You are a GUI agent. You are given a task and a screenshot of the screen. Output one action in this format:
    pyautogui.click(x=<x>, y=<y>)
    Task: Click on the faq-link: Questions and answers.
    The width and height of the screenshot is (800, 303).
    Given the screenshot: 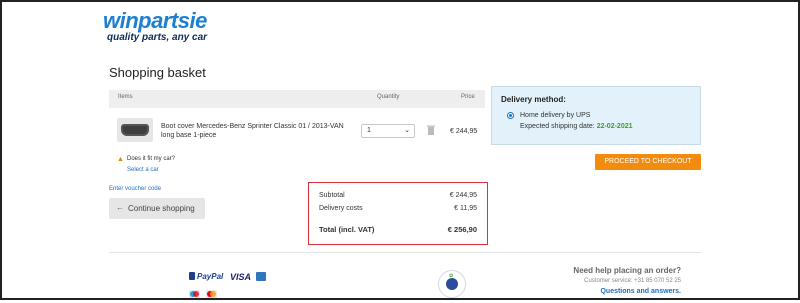 What is the action you would take?
    pyautogui.click(x=614, y=291)
    